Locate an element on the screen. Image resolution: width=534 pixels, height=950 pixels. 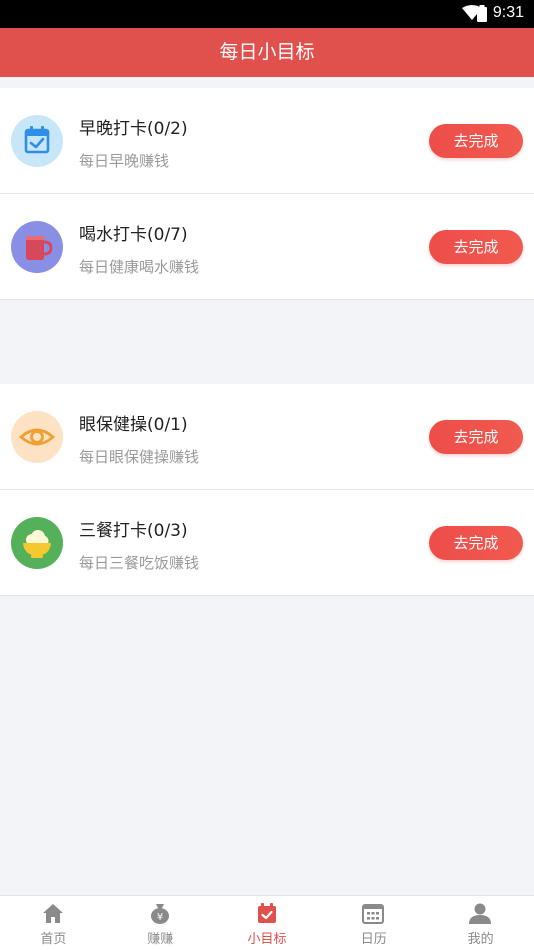
task-card-eye-exercise: 眼保健操(0/1) 每日眼保健操赚钱 去完成 is located at coordinates (267, 437).